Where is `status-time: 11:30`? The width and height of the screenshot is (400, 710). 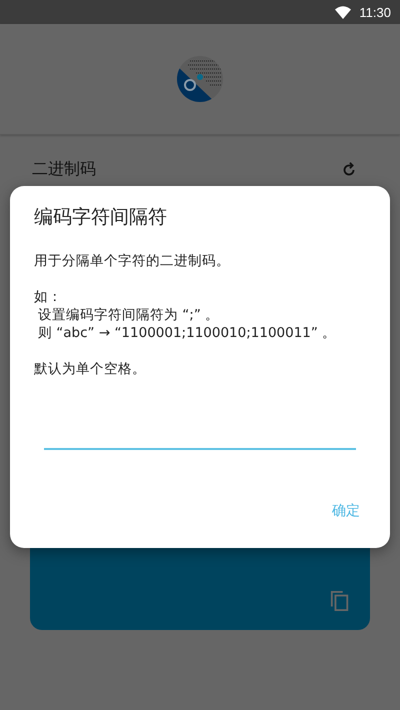 status-time: 11:30 is located at coordinates (375, 12).